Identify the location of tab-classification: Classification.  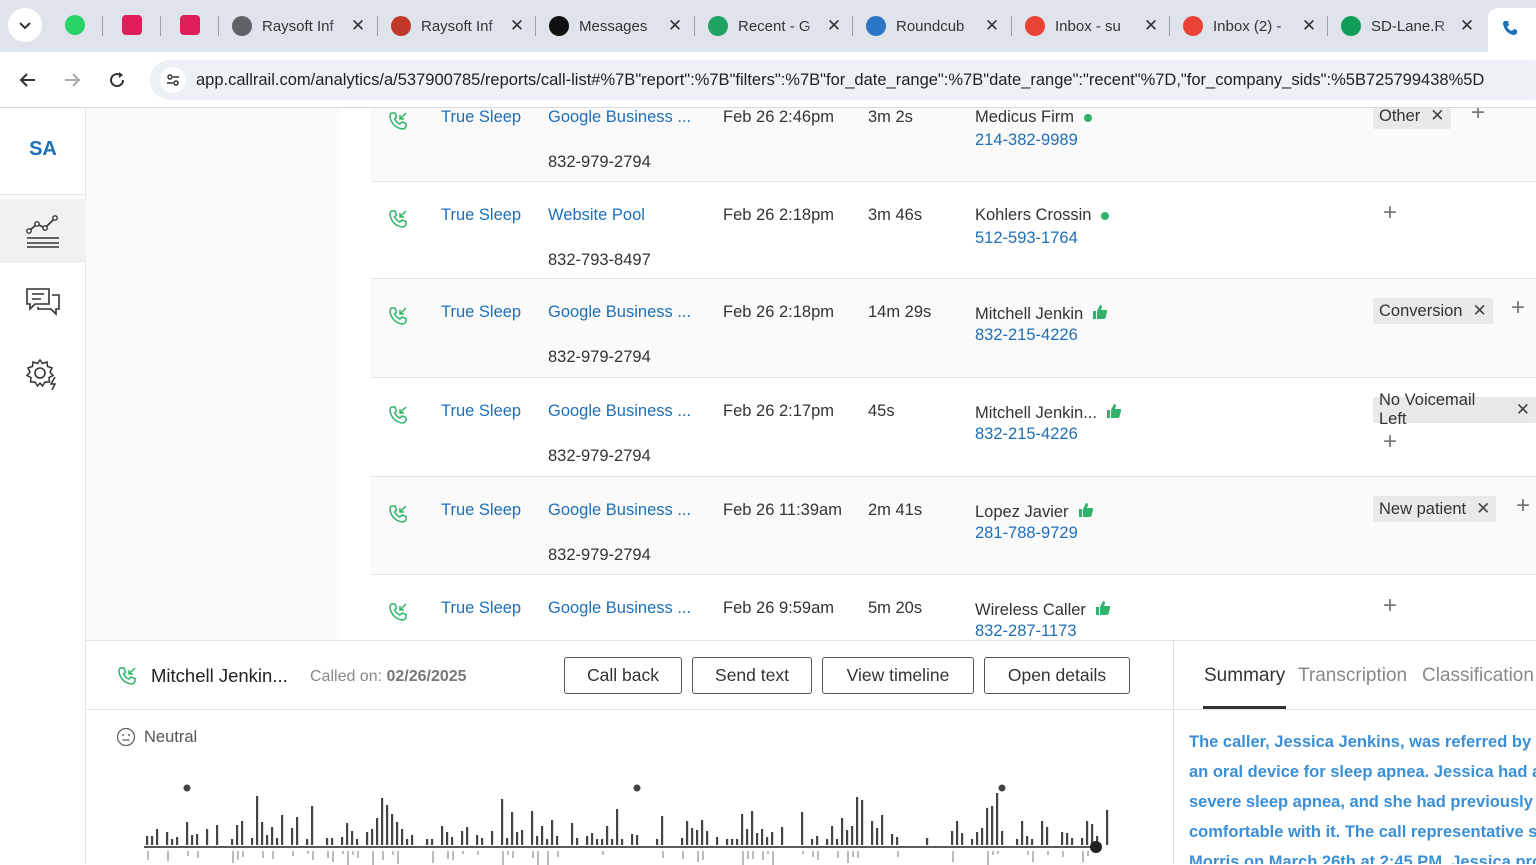
(1478, 676).